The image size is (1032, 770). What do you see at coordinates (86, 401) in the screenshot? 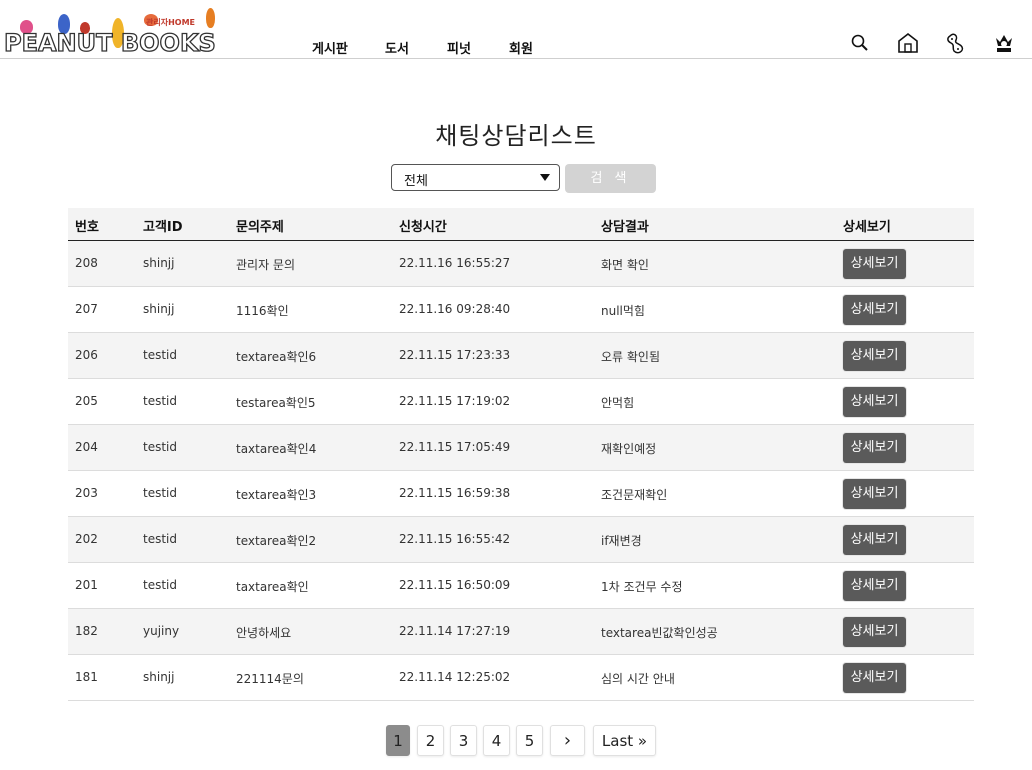
I see `cell-number: 205` at bounding box center [86, 401].